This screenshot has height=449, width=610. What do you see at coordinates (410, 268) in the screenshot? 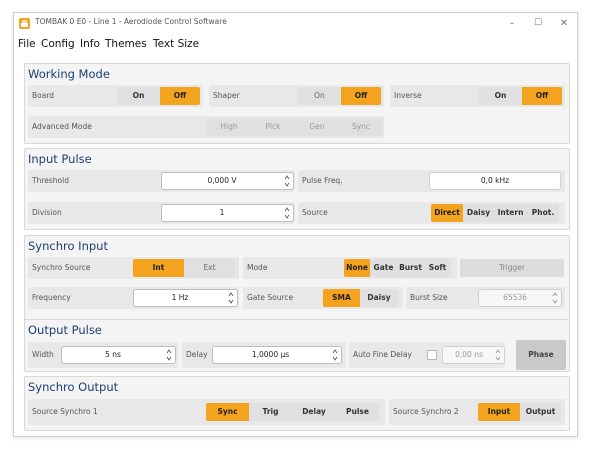
I see `mode-burst-button: Burst` at bounding box center [410, 268].